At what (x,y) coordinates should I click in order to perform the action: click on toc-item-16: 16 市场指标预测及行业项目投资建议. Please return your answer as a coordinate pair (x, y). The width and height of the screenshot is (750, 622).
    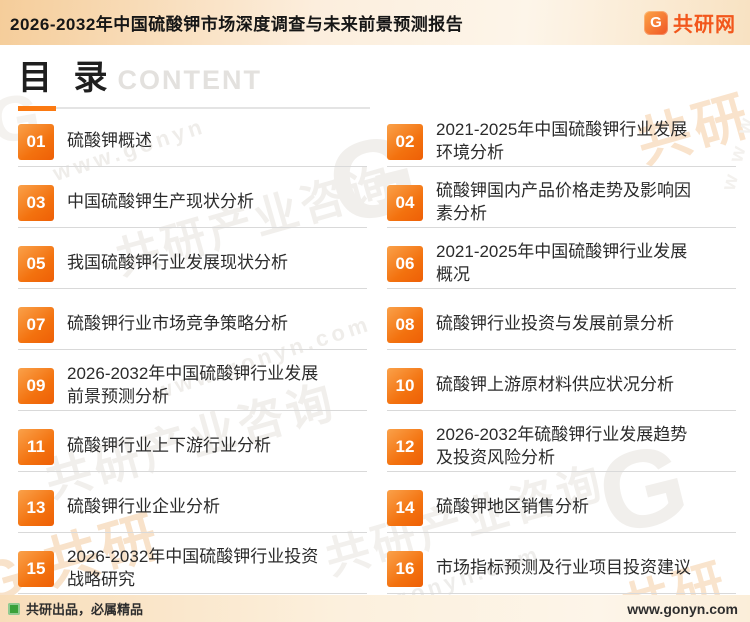
    Looking at the image, I should click on (563, 566).